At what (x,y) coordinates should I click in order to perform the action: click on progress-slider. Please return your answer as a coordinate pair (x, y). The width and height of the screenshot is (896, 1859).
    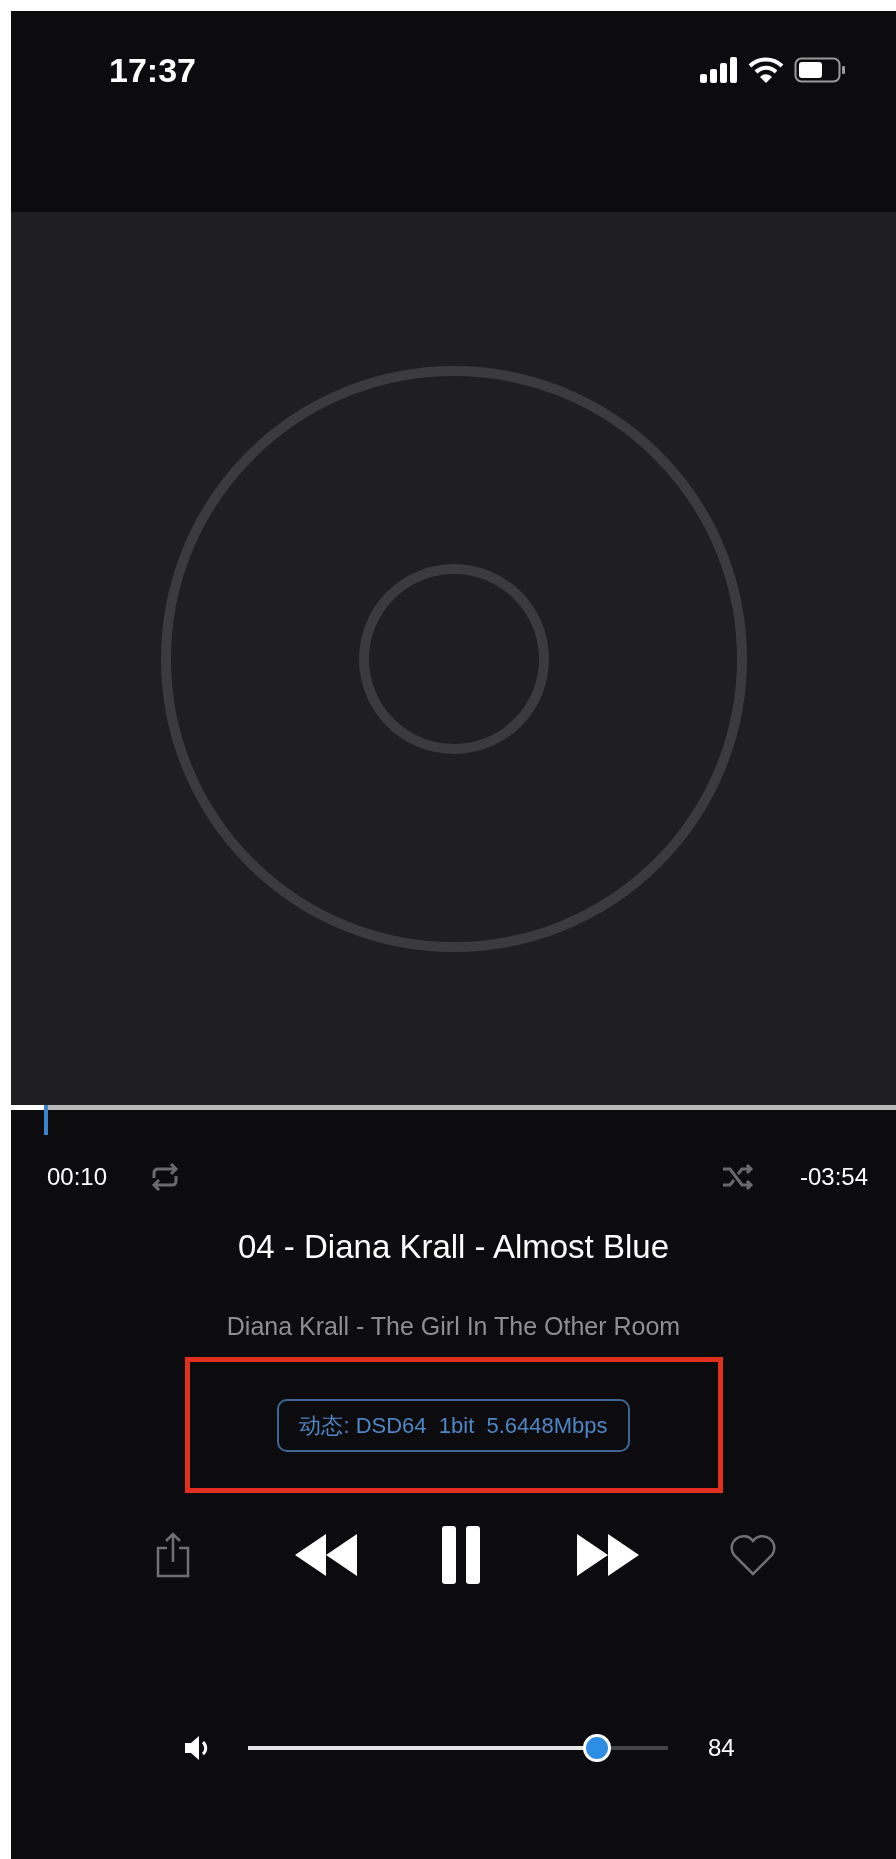
    Looking at the image, I should click on (453, 1120).